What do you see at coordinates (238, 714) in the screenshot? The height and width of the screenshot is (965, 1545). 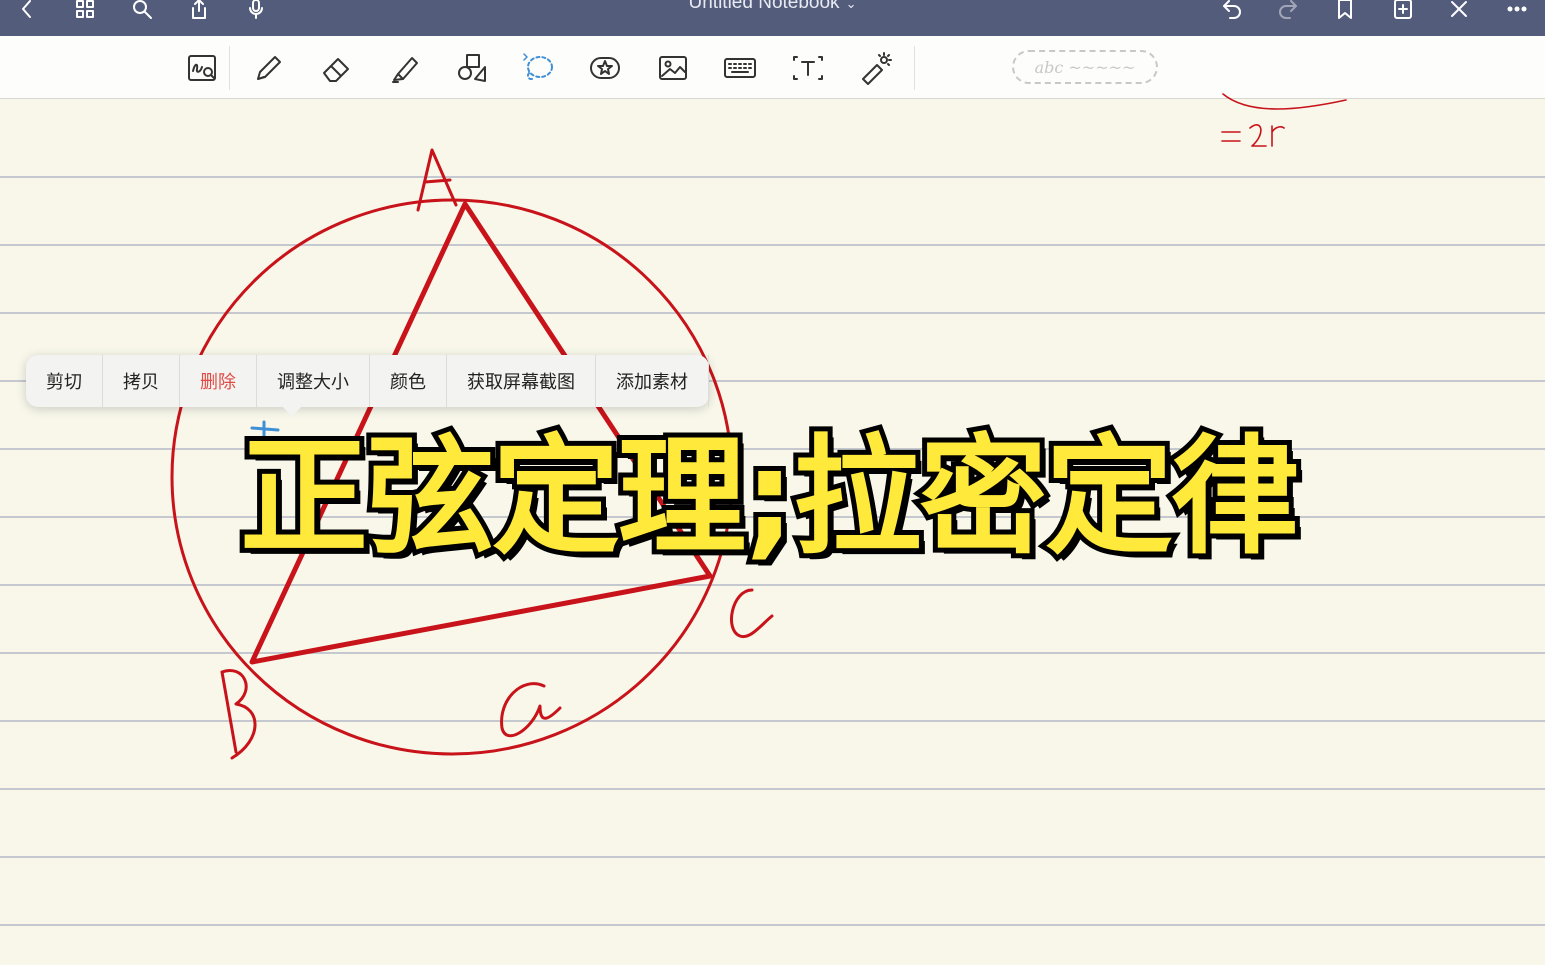 I see `label-b-vertex` at bounding box center [238, 714].